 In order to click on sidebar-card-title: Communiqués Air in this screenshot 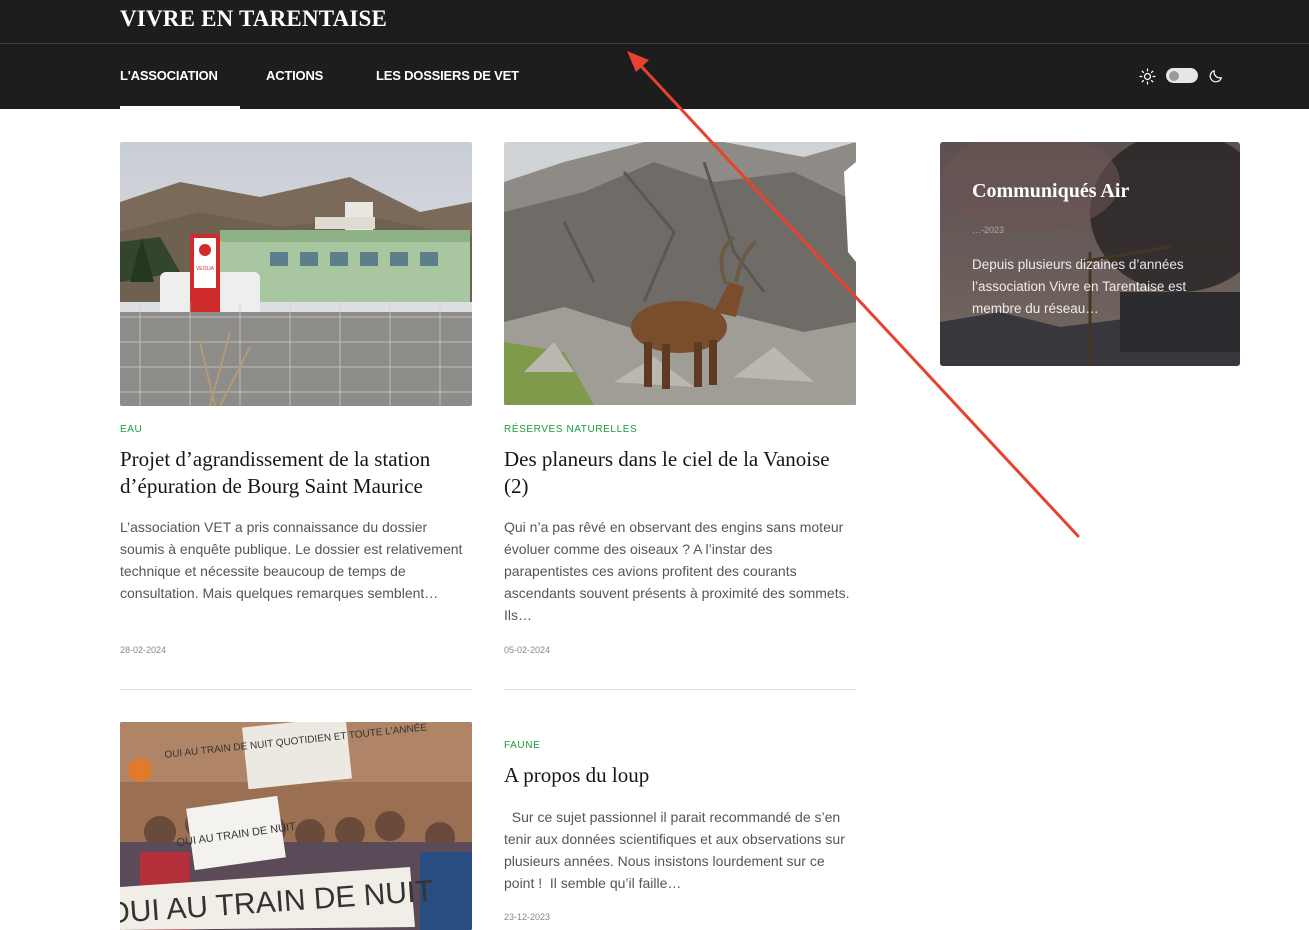, I will do `click(1050, 191)`.